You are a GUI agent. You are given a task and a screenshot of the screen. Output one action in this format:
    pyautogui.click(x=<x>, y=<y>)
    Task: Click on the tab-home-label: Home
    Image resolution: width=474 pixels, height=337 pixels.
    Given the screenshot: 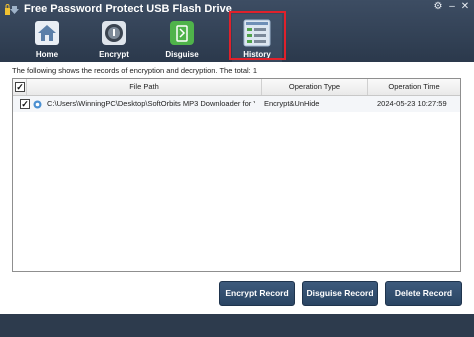 What is the action you would take?
    pyautogui.click(x=47, y=54)
    